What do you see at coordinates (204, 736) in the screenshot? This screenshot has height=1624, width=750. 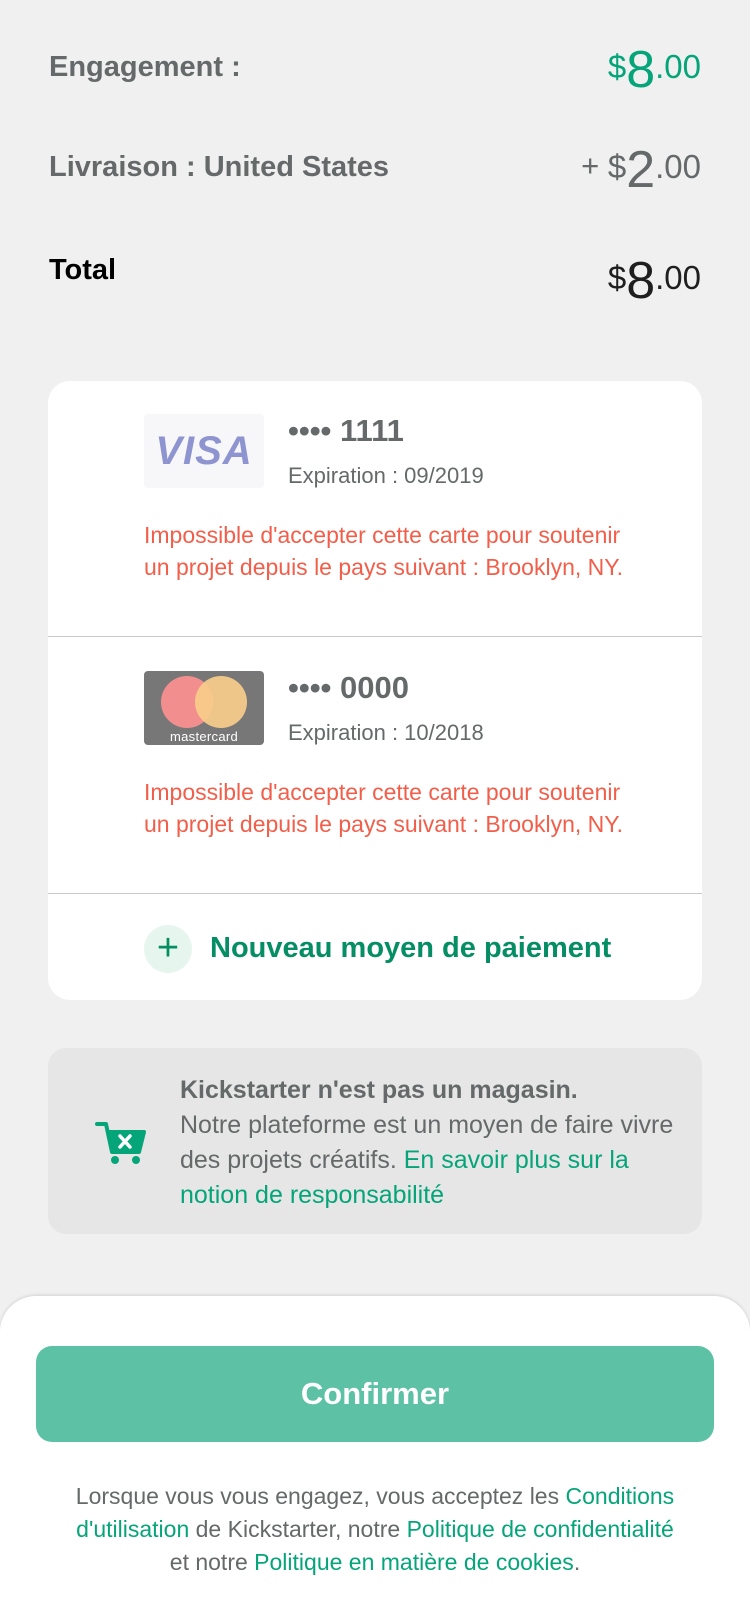 I see `mastercard-logo-text: mastercard` at bounding box center [204, 736].